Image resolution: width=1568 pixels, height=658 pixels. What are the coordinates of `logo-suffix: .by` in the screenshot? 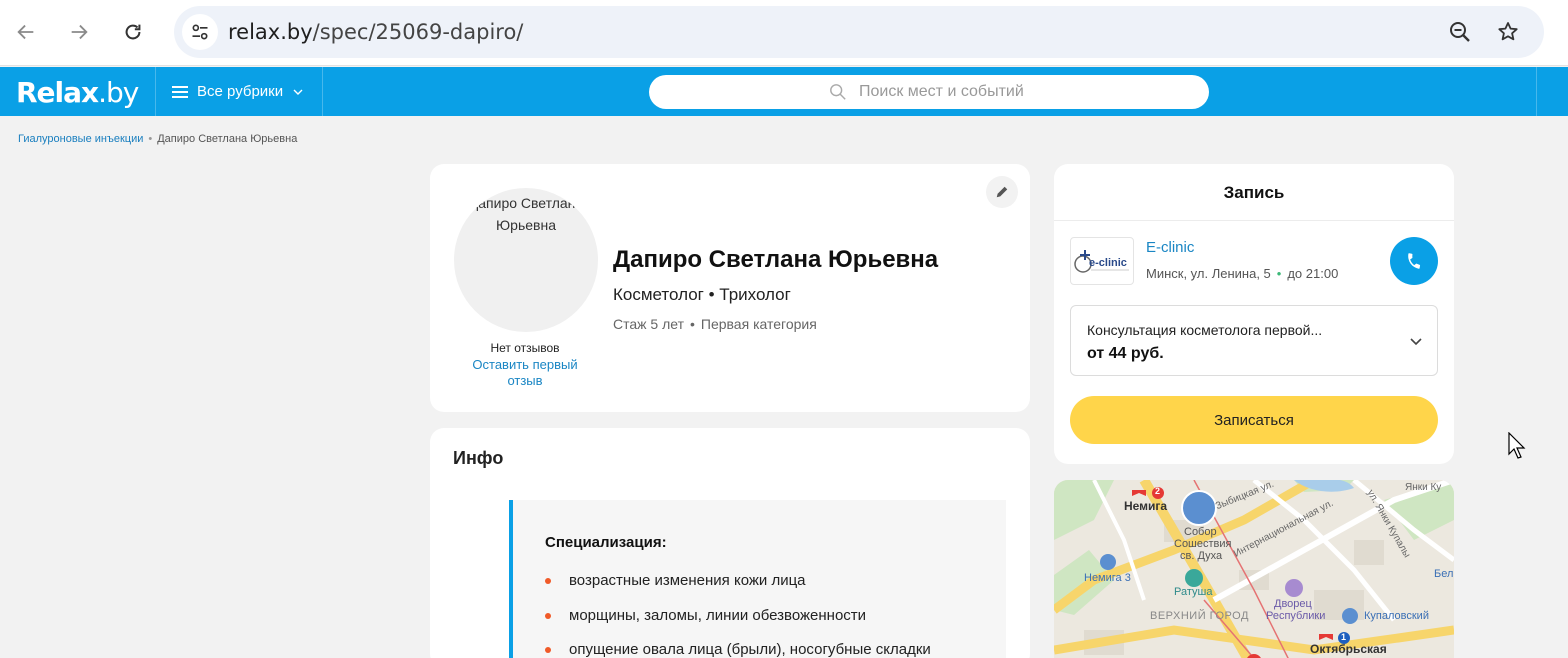 It's located at (118, 92).